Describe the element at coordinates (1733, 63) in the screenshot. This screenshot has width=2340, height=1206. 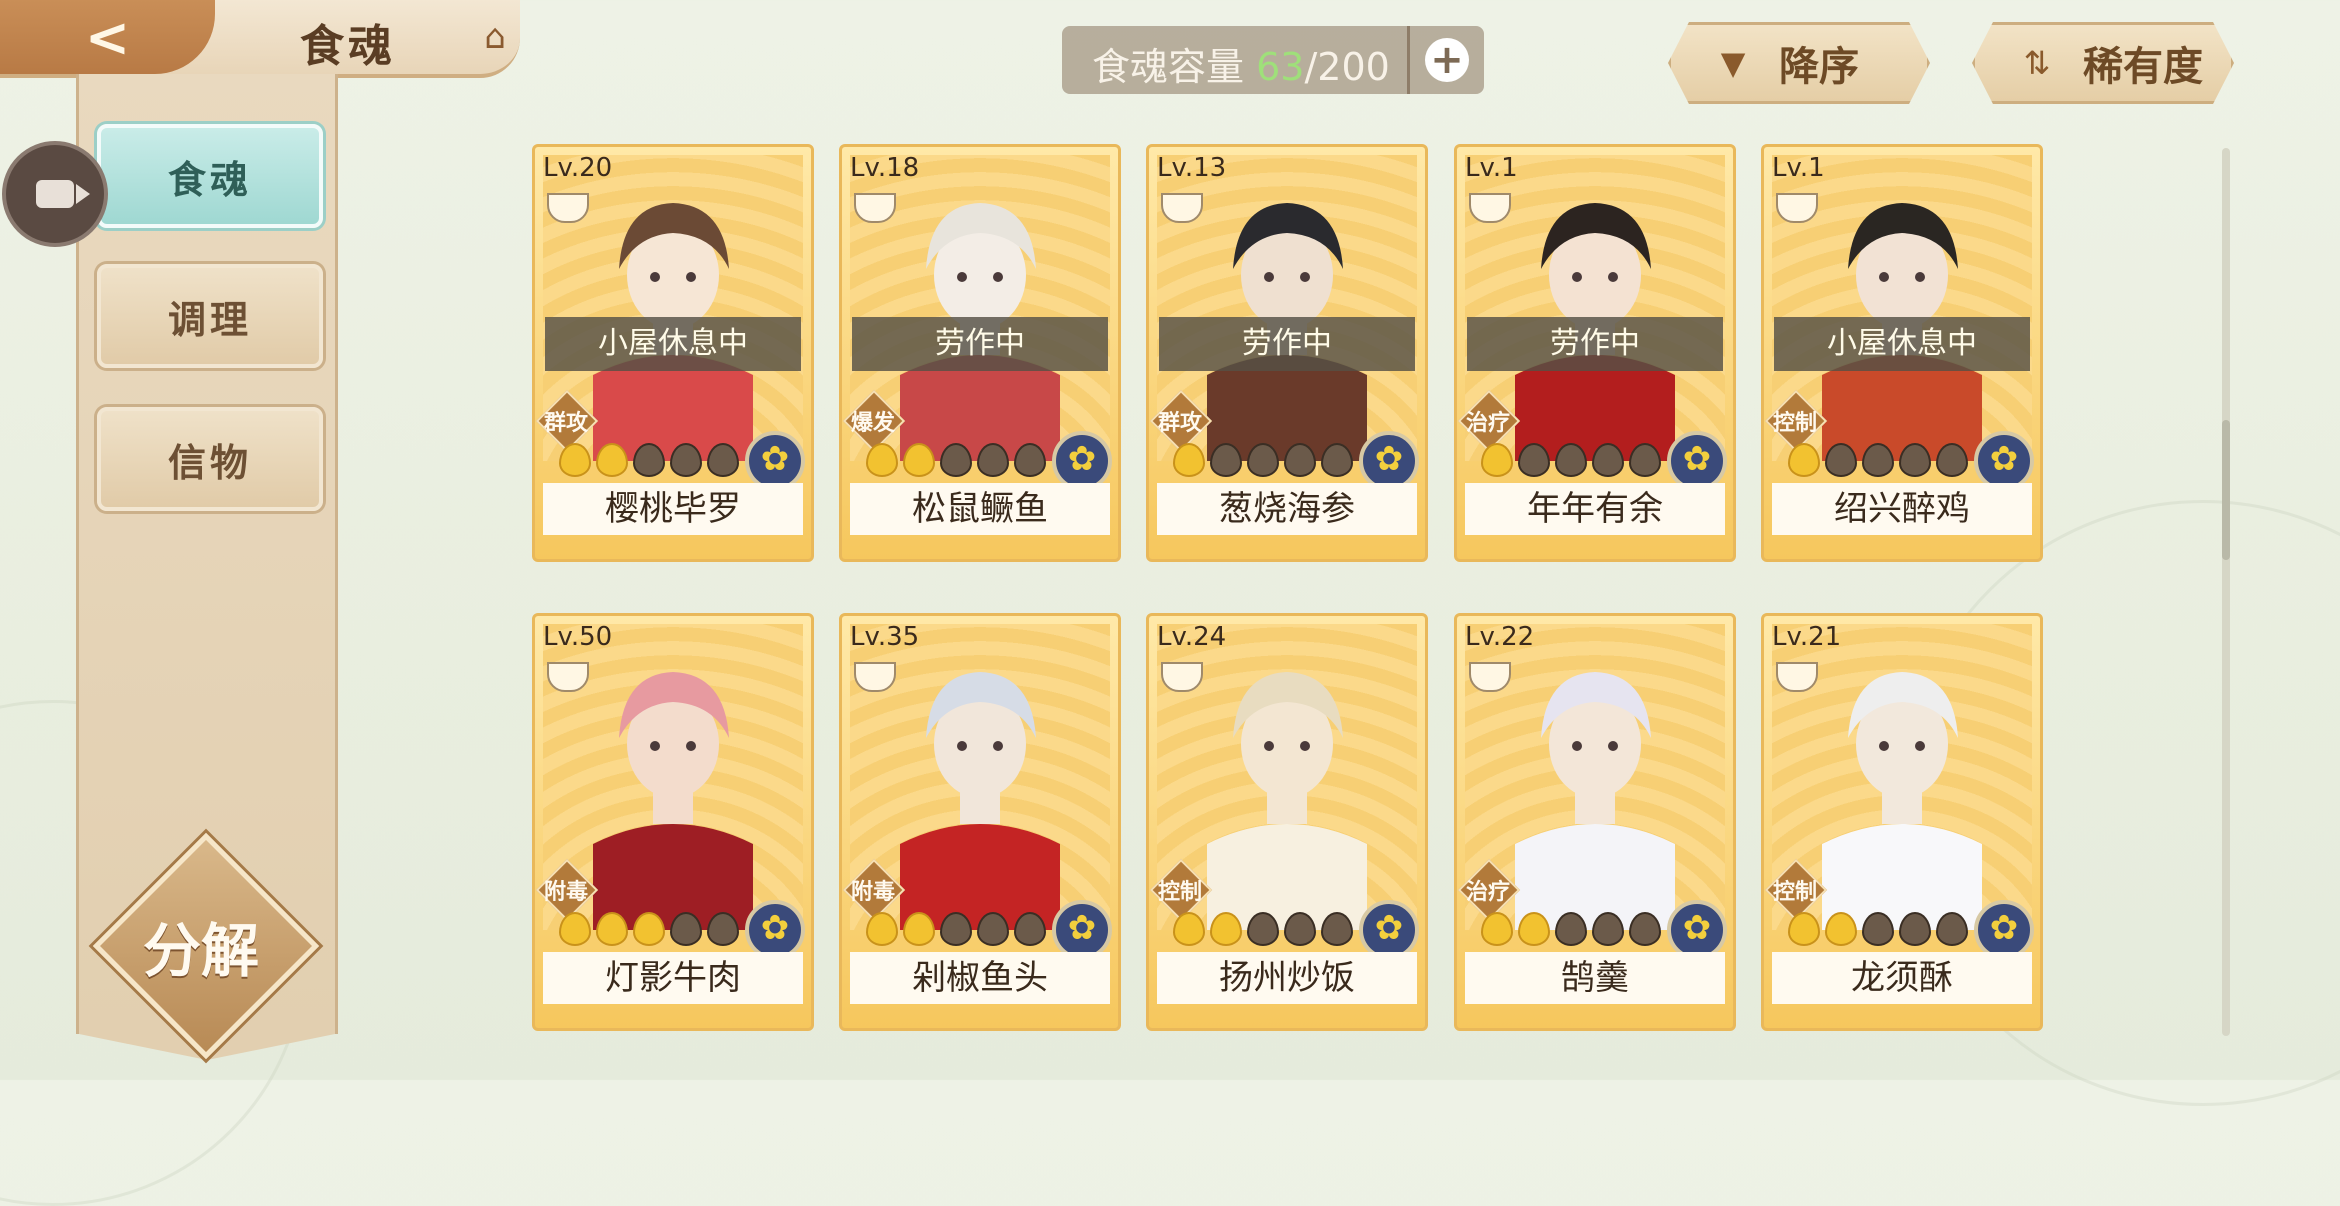
I see `triangle-down-icon: ▼` at that location.